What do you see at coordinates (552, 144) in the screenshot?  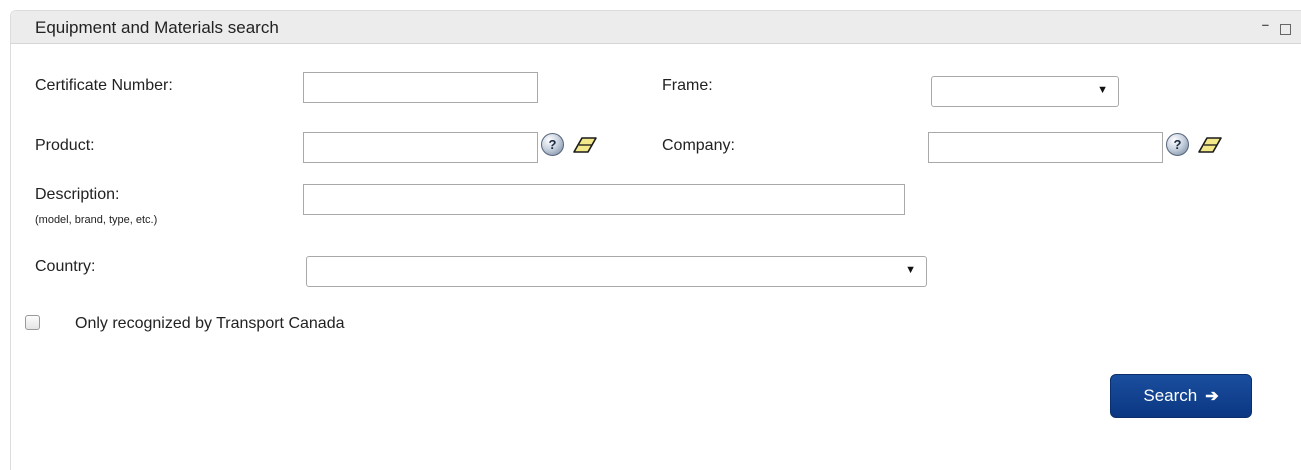 I see `product-help-icon: ?` at bounding box center [552, 144].